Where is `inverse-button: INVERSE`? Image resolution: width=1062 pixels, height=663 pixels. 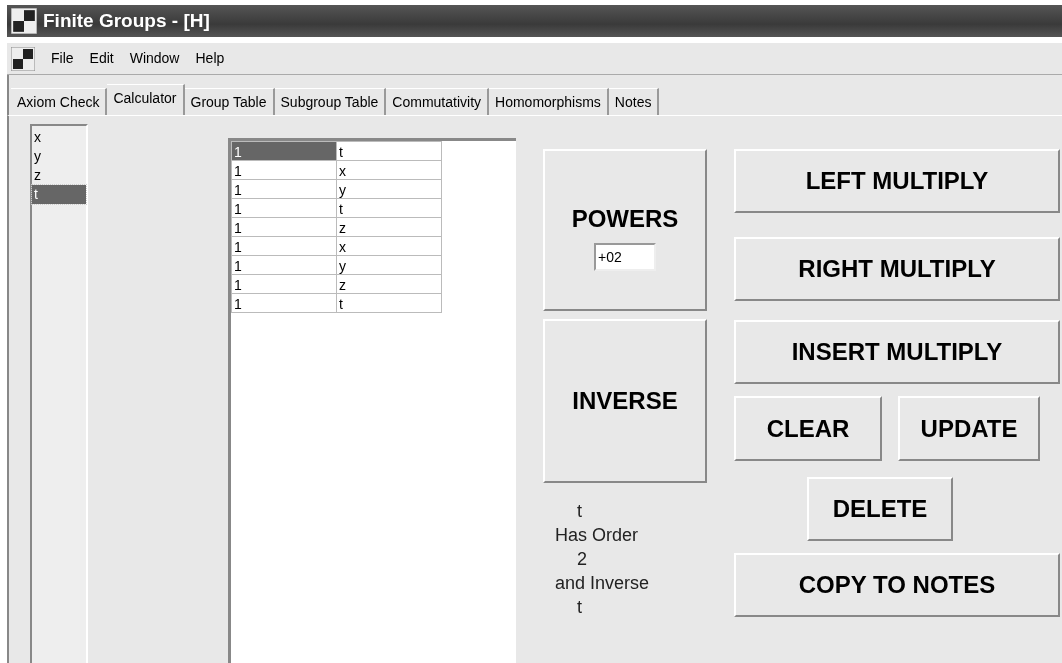
inverse-button: INVERSE is located at coordinates (625, 401).